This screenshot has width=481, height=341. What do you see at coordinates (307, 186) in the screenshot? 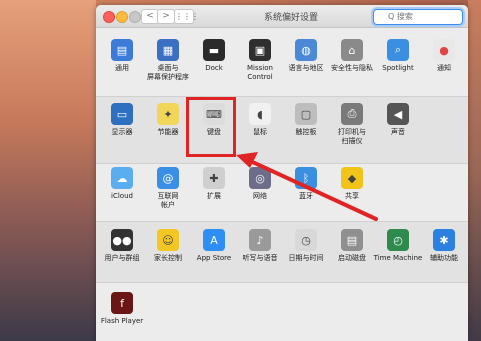
I see `pointer-arrow` at bounding box center [307, 186].